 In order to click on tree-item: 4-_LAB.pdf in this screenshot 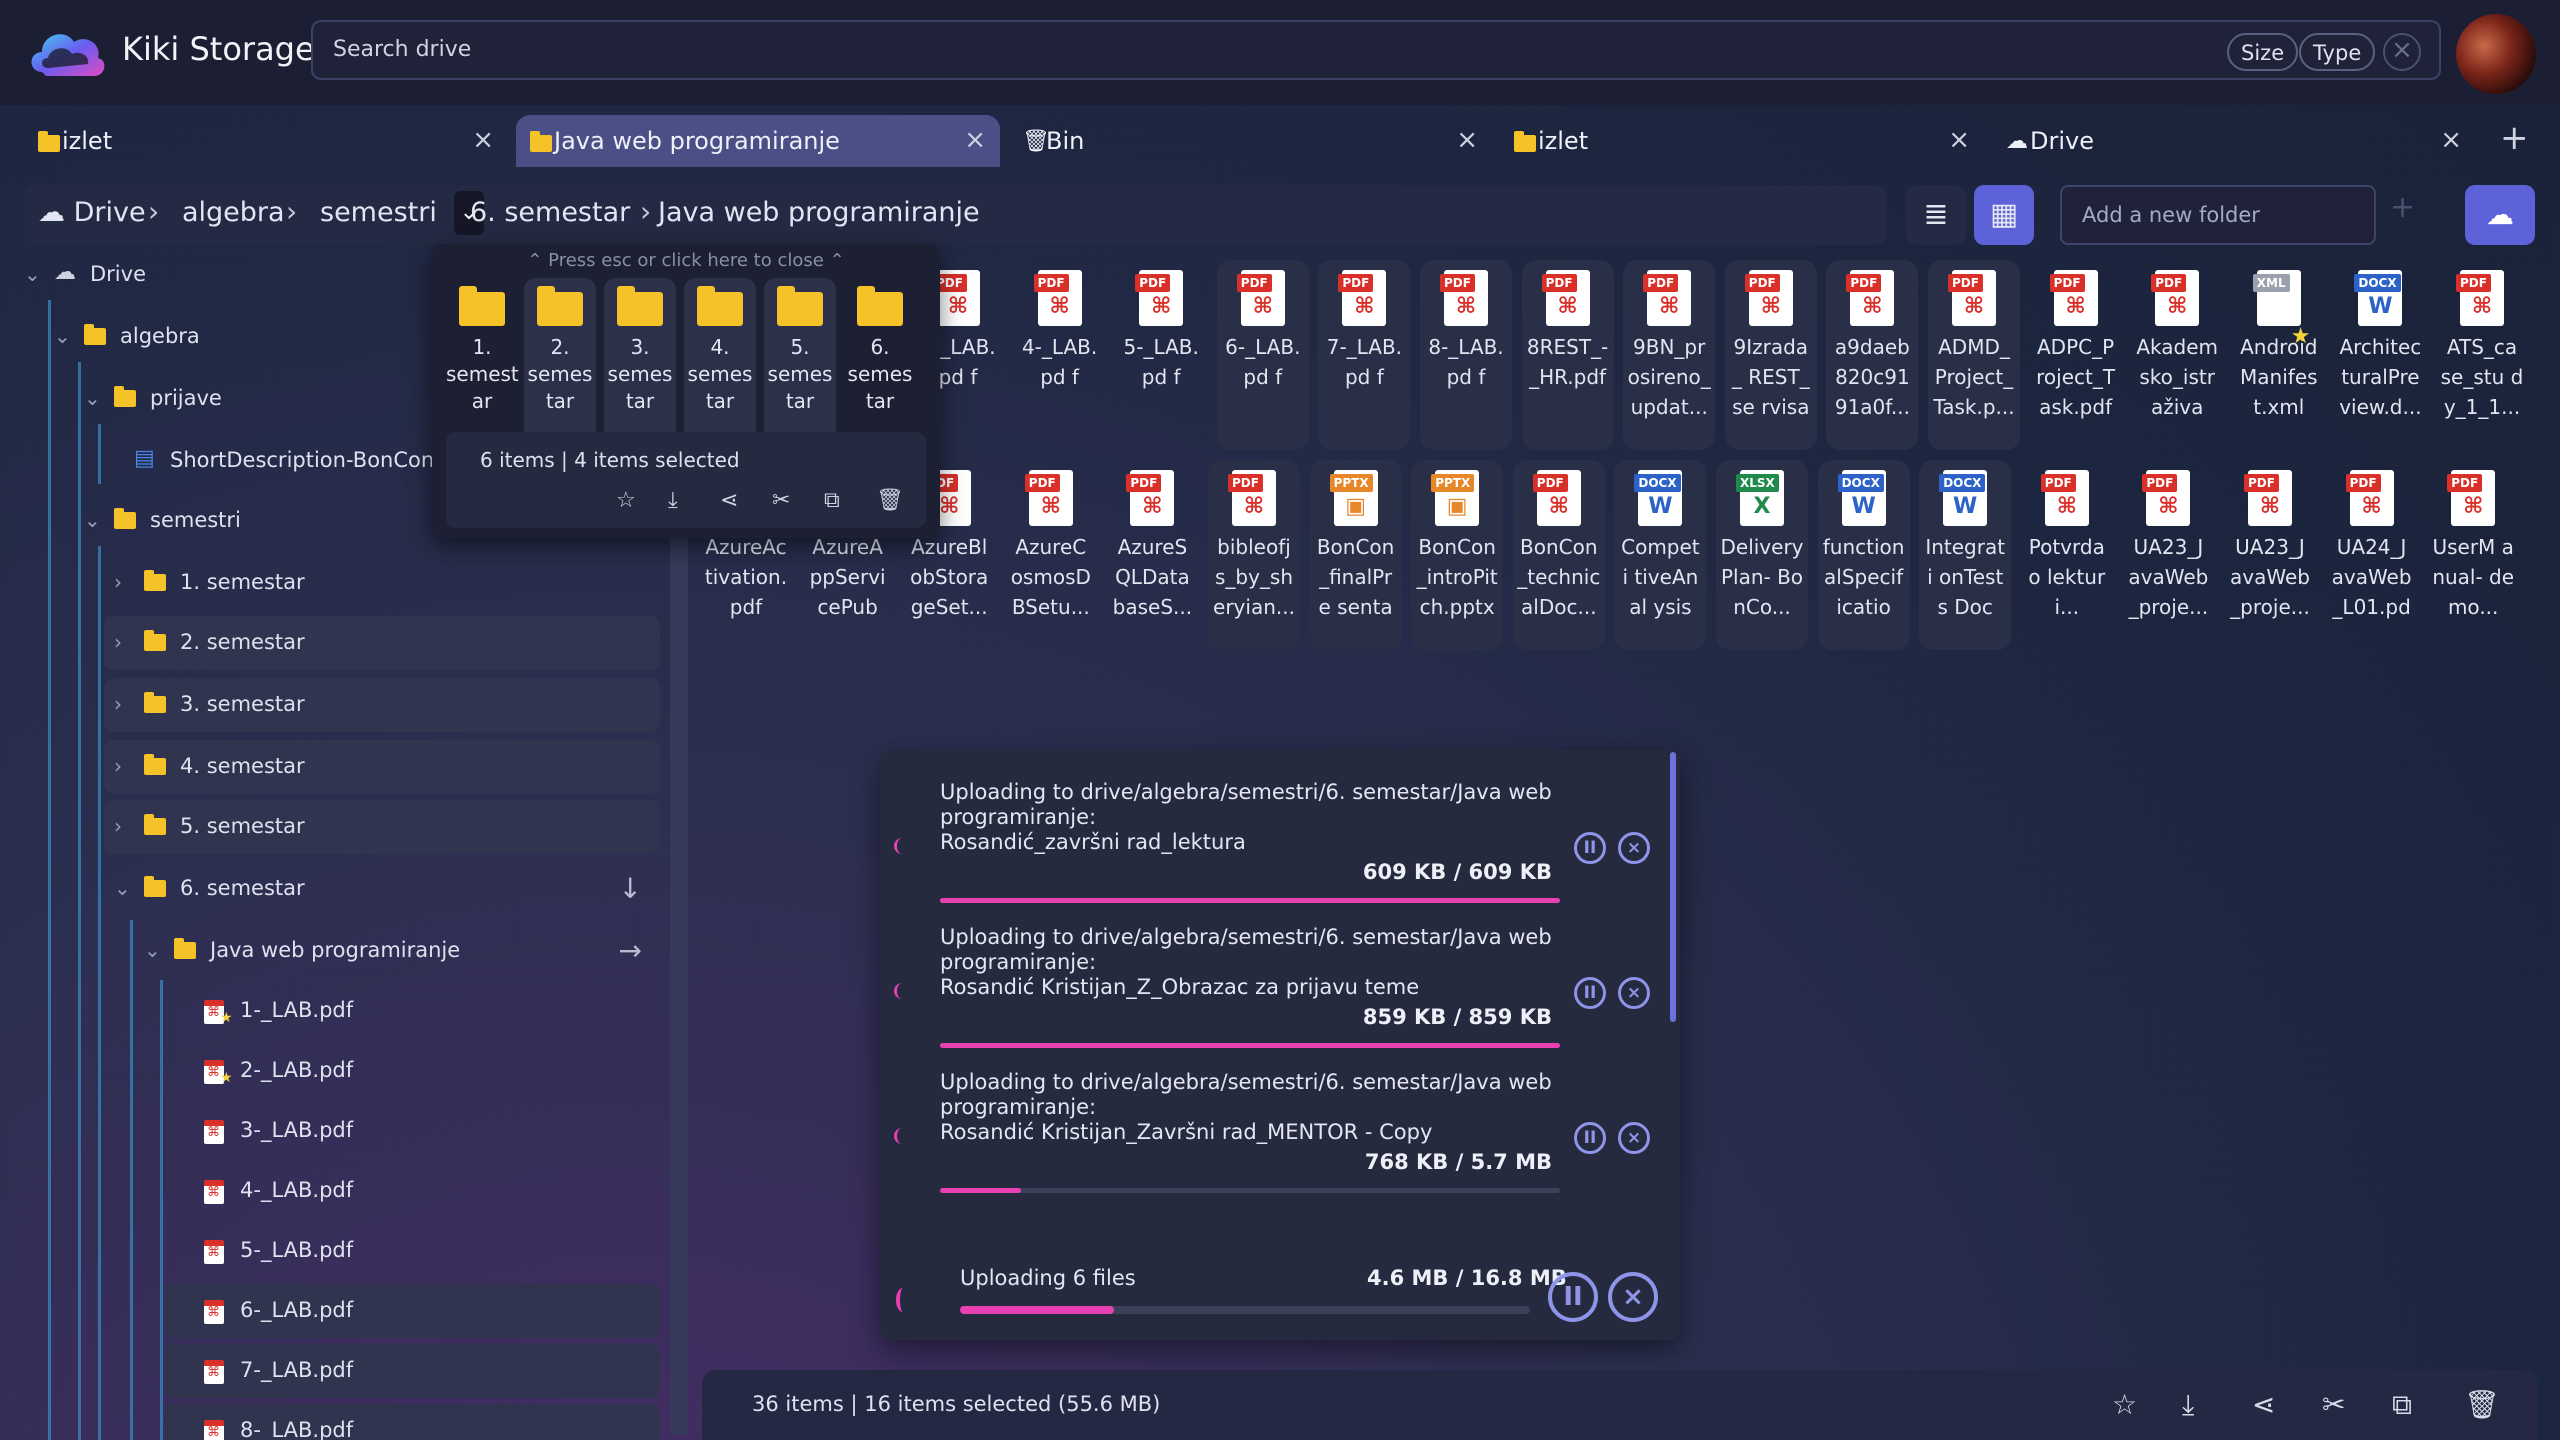, I will do `click(412, 1191)`.